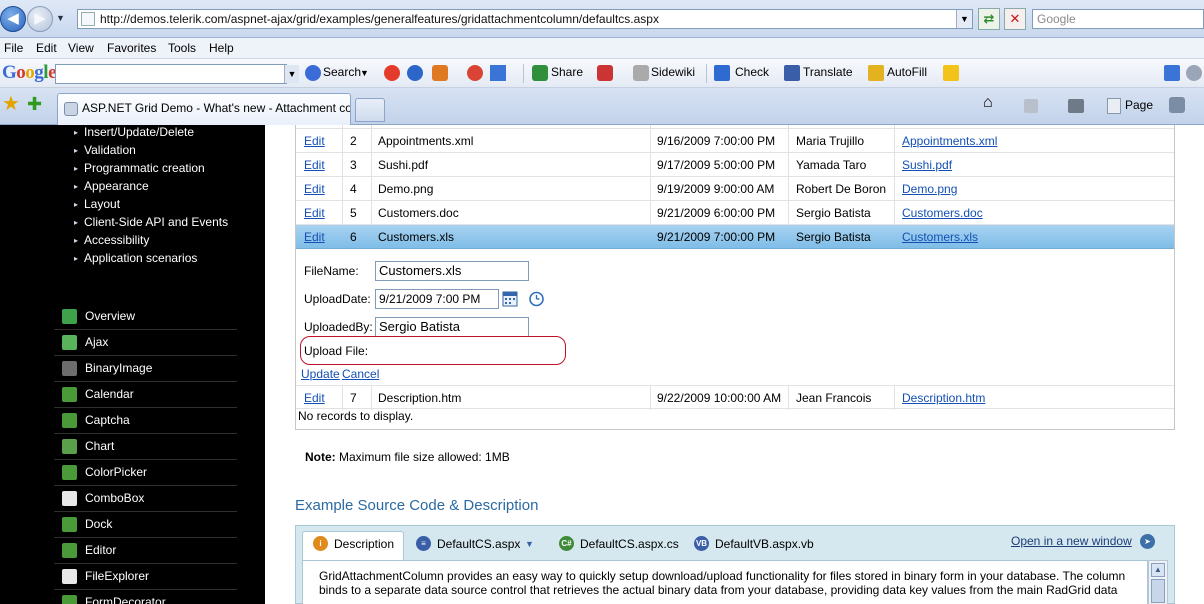  Describe the element at coordinates (131, 48) in the screenshot. I see `menu-favorites: Favorites` at that location.